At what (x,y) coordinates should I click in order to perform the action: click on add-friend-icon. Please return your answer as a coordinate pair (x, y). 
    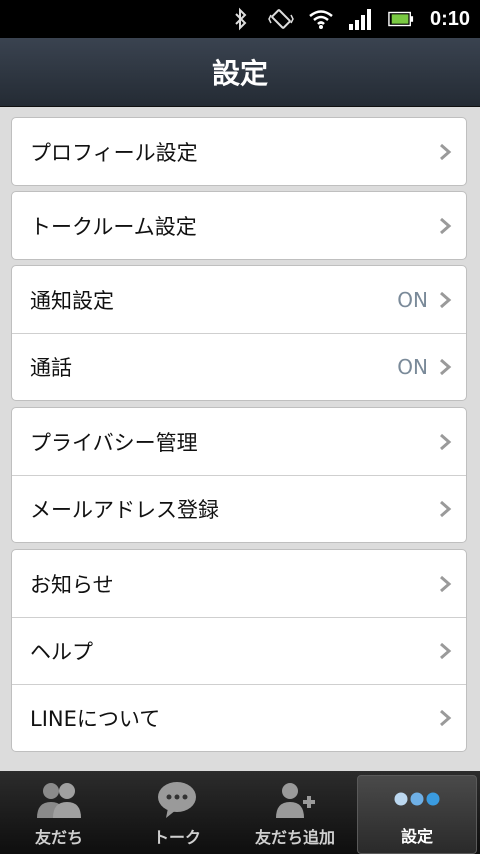
    Looking at the image, I should click on (295, 800).